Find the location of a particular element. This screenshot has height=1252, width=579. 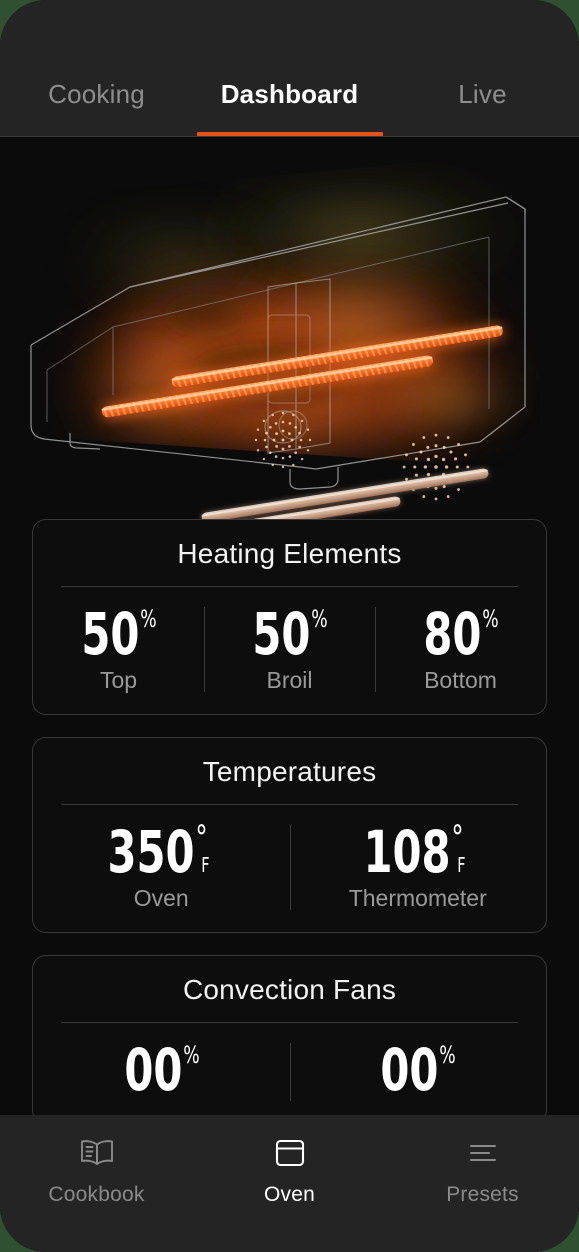

card-convection-fans: Convection Fans 00% 00% is located at coordinates (289, 1039).